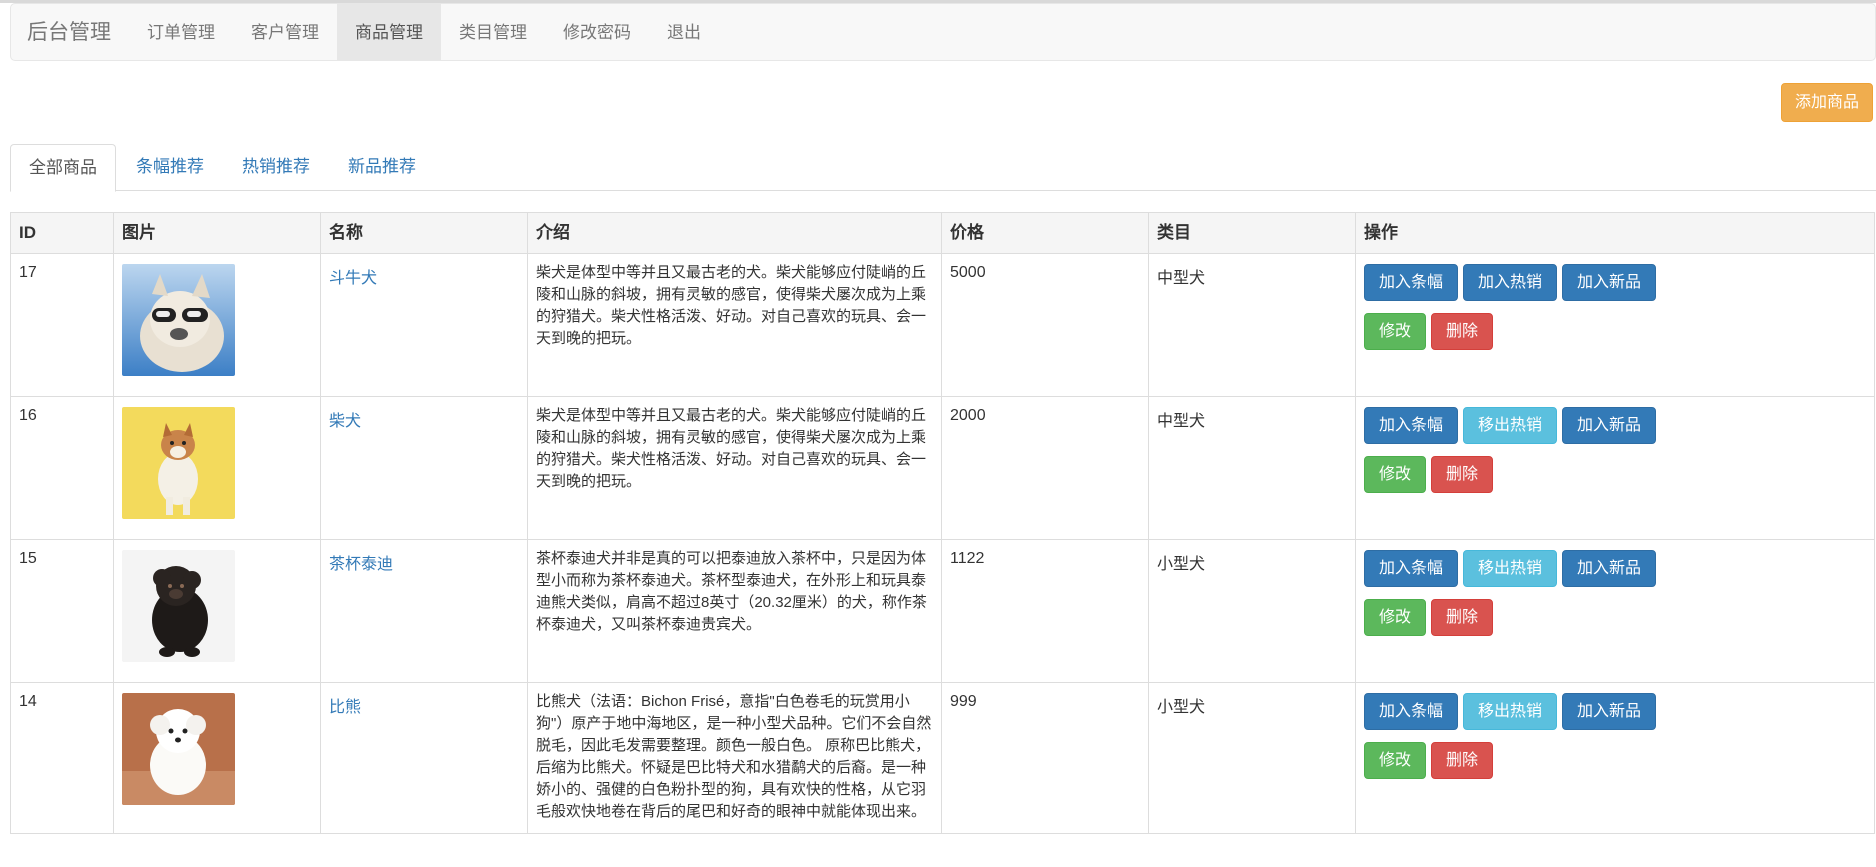 The width and height of the screenshot is (1876, 867). What do you see at coordinates (217, 233) in the screenshot?
I see `header-image: 图片` at bounding box center [217, 233].